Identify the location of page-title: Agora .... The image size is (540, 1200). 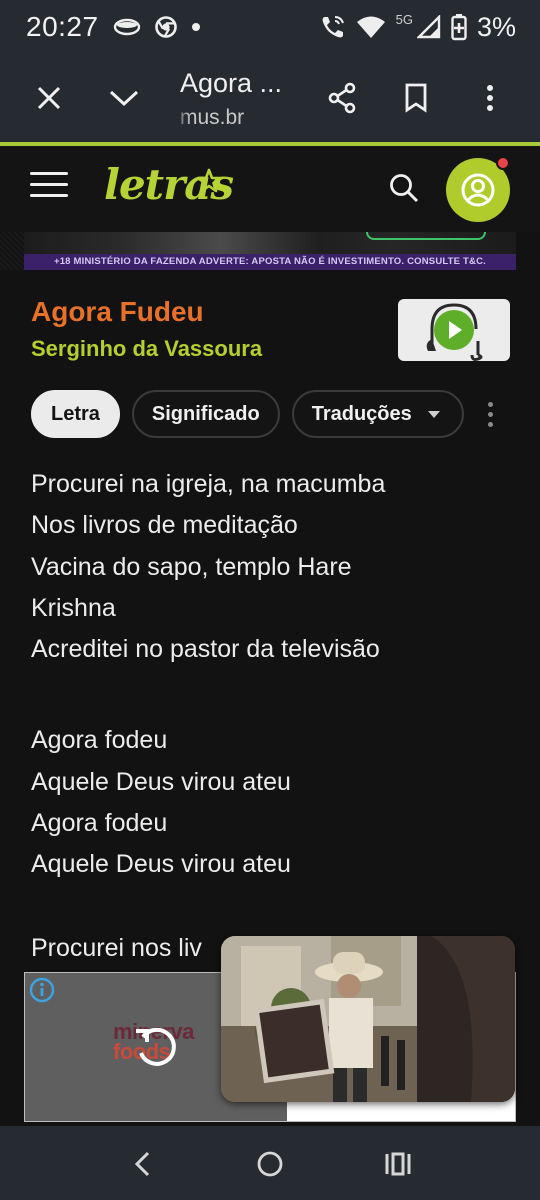
(231, 83).